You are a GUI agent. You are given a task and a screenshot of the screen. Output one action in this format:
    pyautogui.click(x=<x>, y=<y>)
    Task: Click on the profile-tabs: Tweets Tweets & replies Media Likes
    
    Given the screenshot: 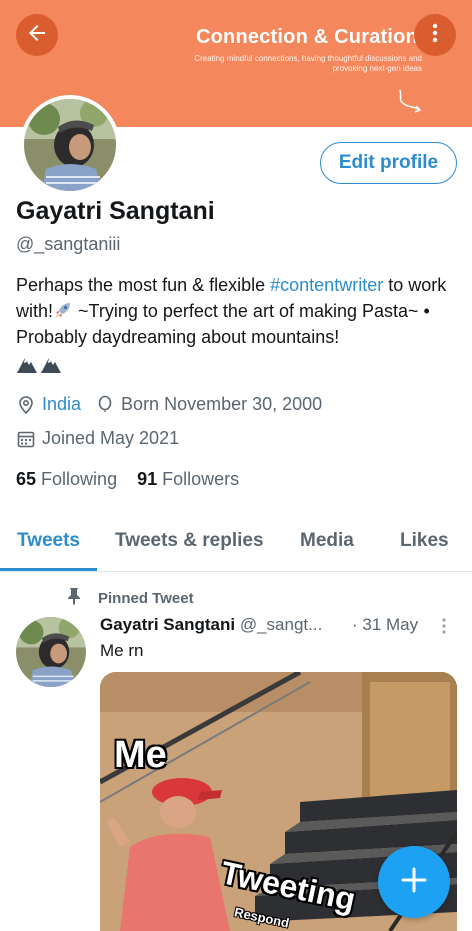 What is the action you would take?
    pyautogui.click(x=236, y=546)
    